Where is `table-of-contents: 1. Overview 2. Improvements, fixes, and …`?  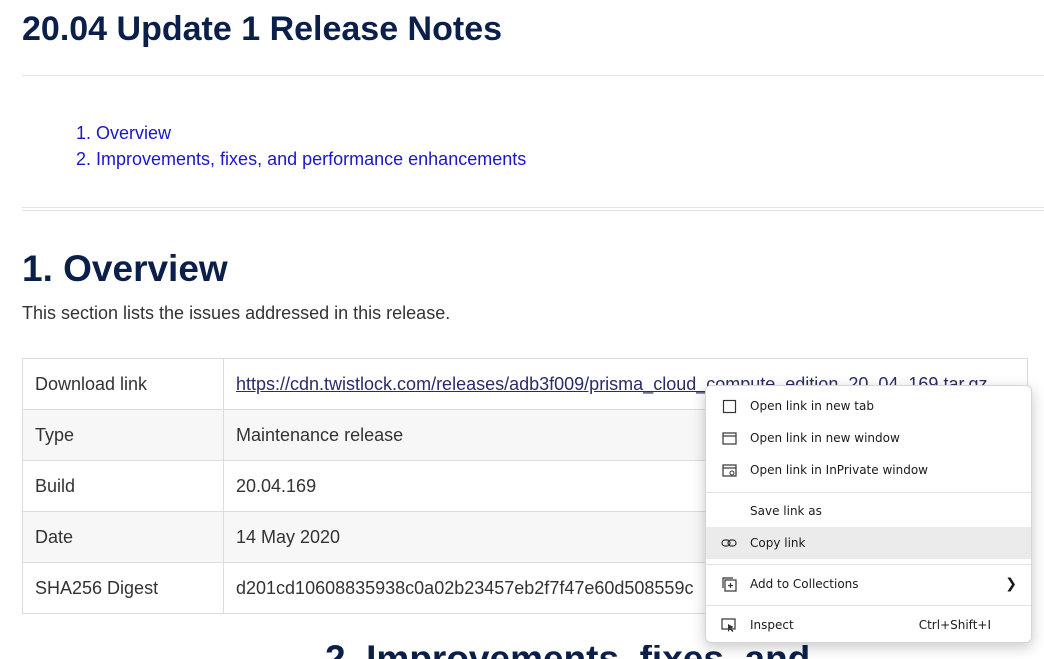 table-of-contents: 1. Overview 2. Improvements, fixes, and … is located at coordinates (301, 146).